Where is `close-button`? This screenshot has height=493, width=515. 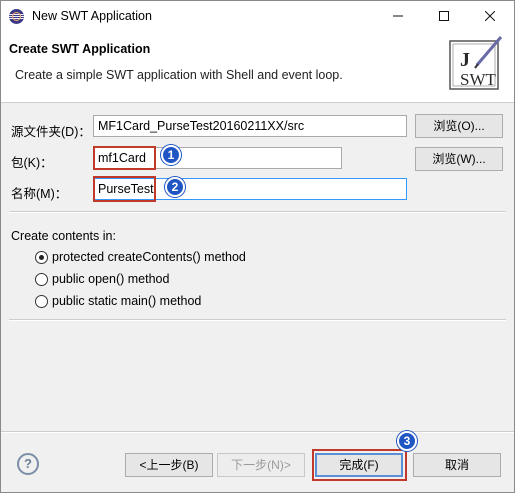 close-button is located at coordinates (490, 16).